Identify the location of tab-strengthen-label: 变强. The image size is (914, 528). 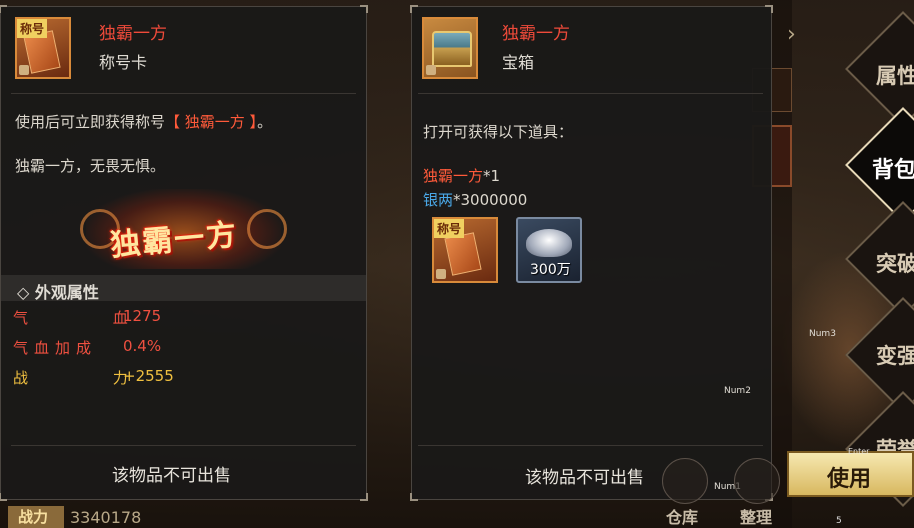
(895, 355).